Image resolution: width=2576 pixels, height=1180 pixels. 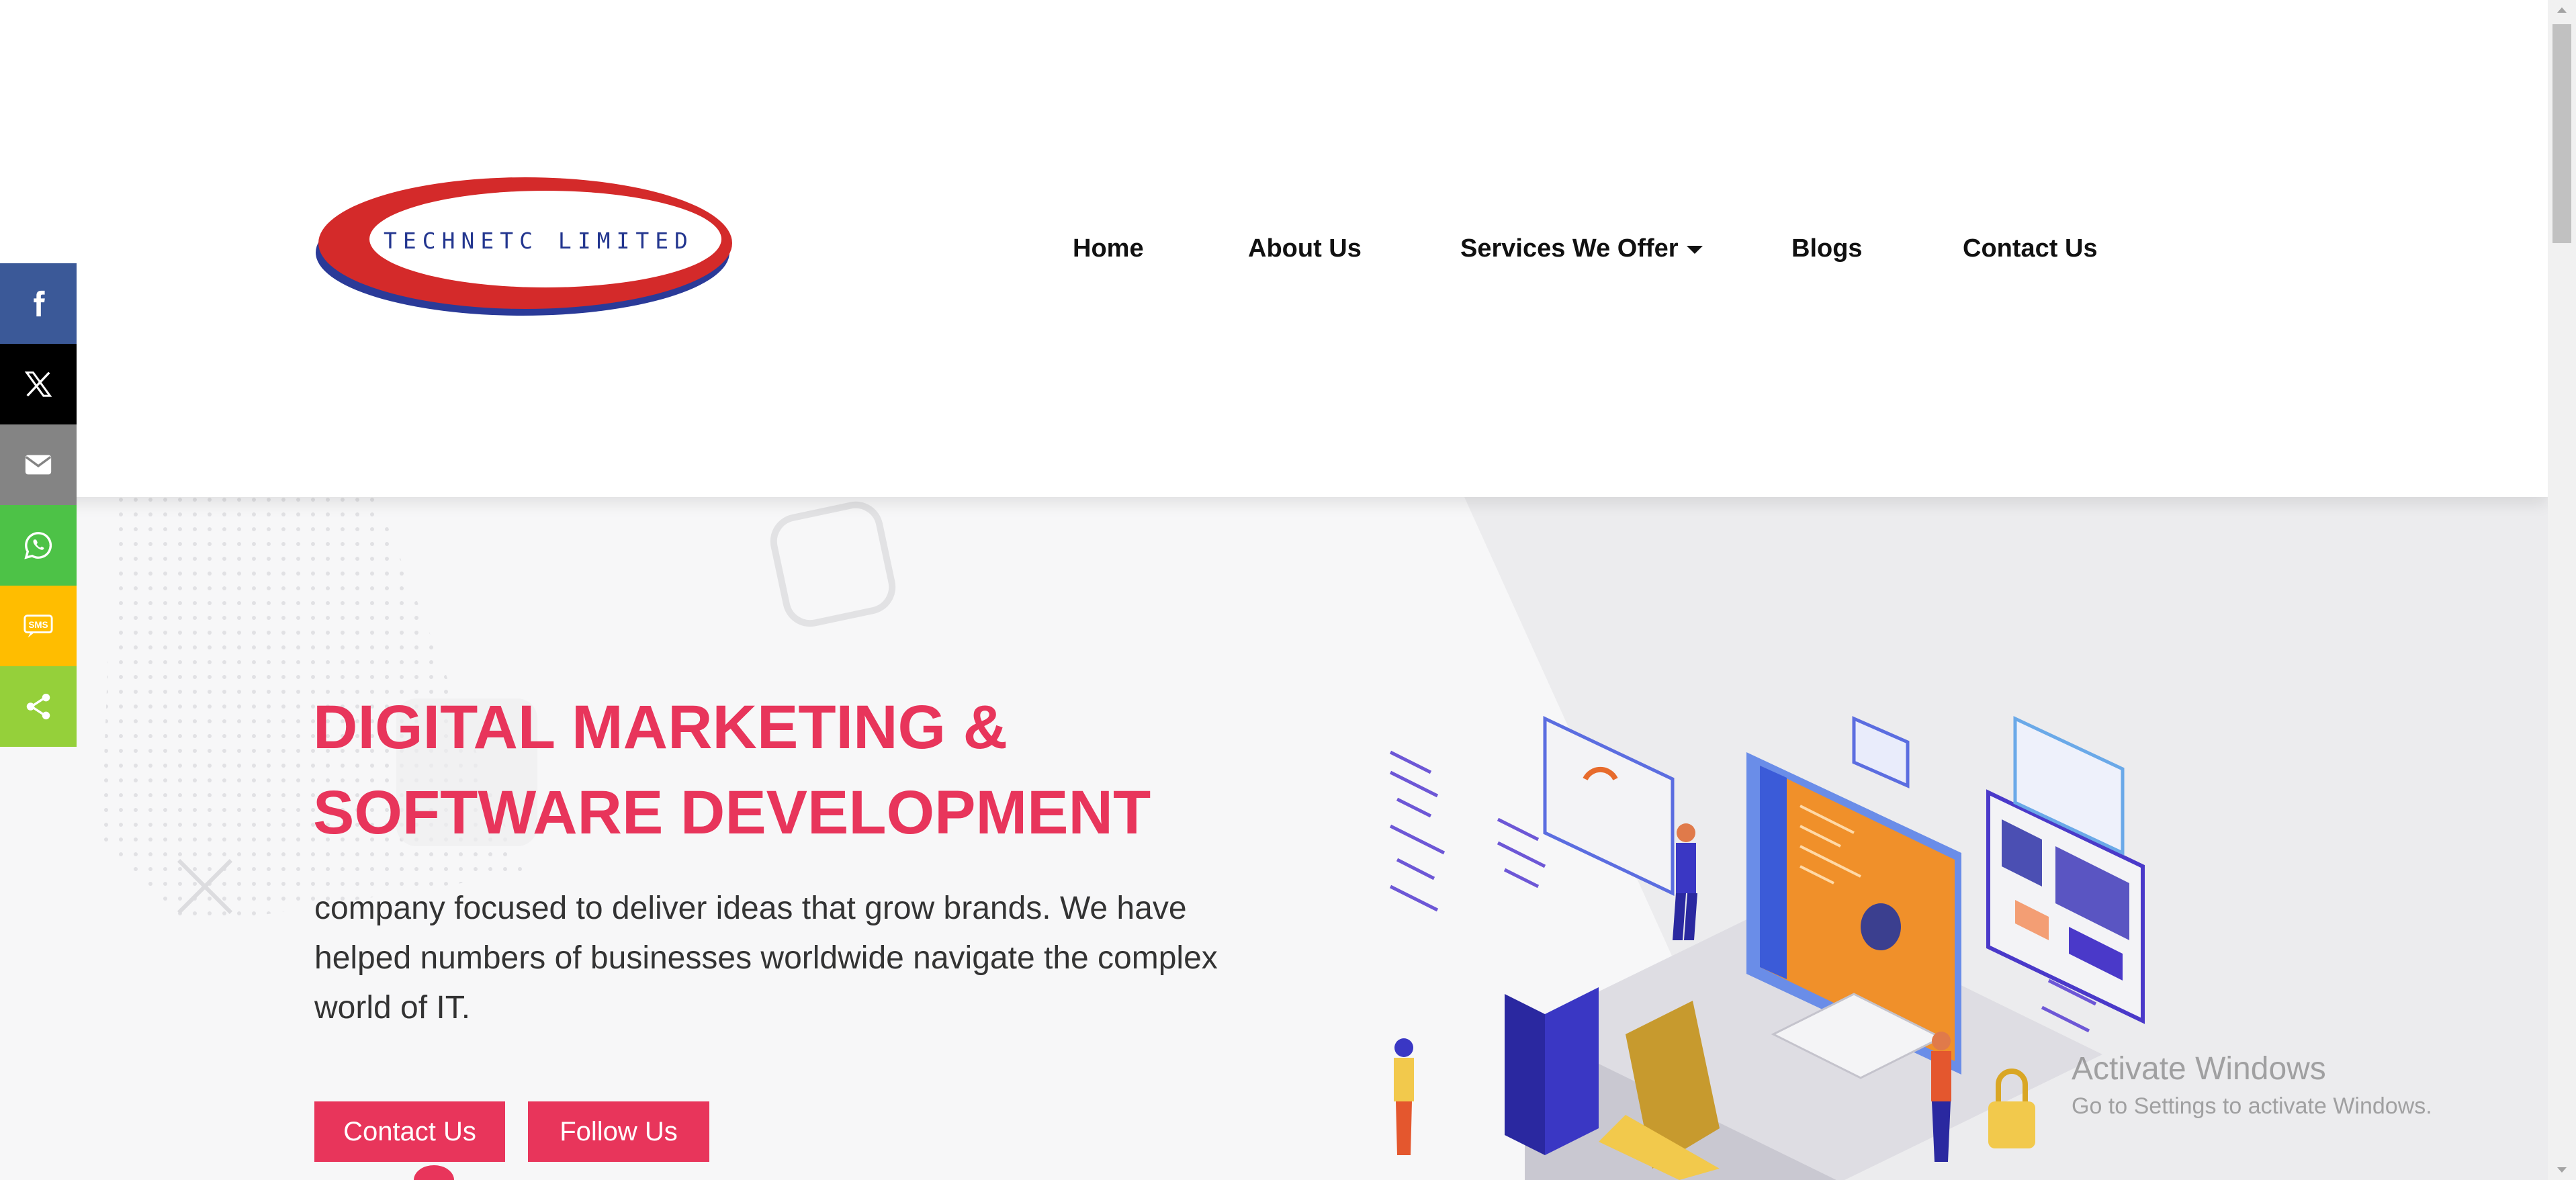 I want to click on share-icon, so click(x=38, y=707).